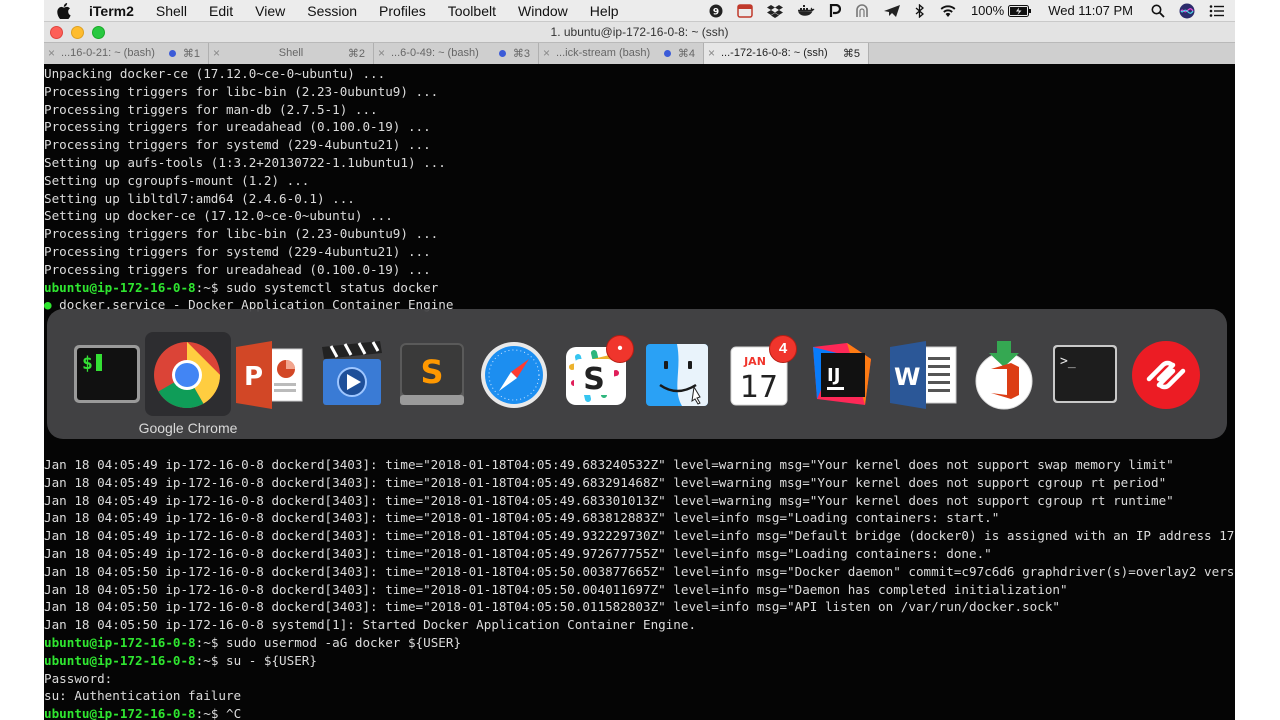 The height and width of the screenshot is (720, 1280). I want to click on app-switcher-selected-name: Google Chrome, so click(188, 428).